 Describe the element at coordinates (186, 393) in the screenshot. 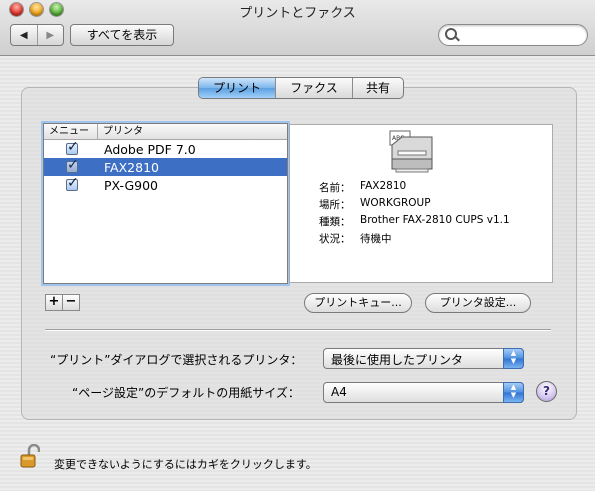

I see `paper-size-label: “ページ設定”のデフォルトの用紙サイズ：` at that location.